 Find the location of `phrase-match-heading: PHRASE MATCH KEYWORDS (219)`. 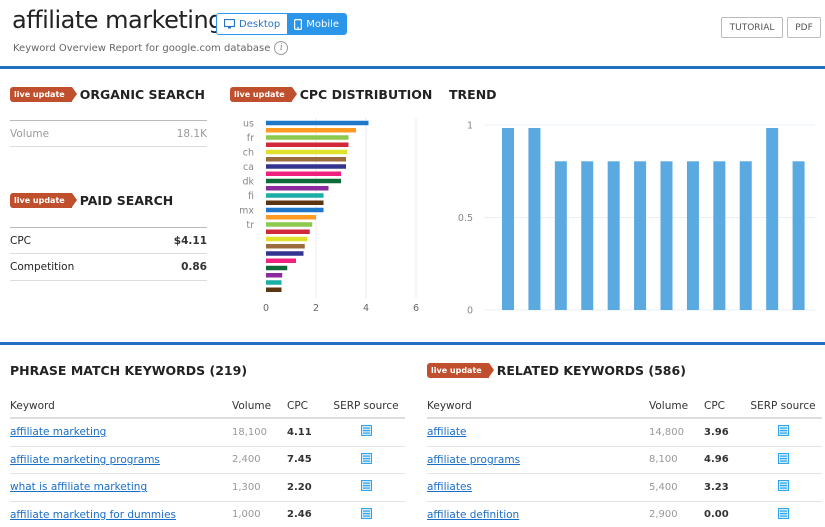

phrase-match-heading: PHRASE MATCH KEYWORDS (219) is located at coordinates (128, 370).